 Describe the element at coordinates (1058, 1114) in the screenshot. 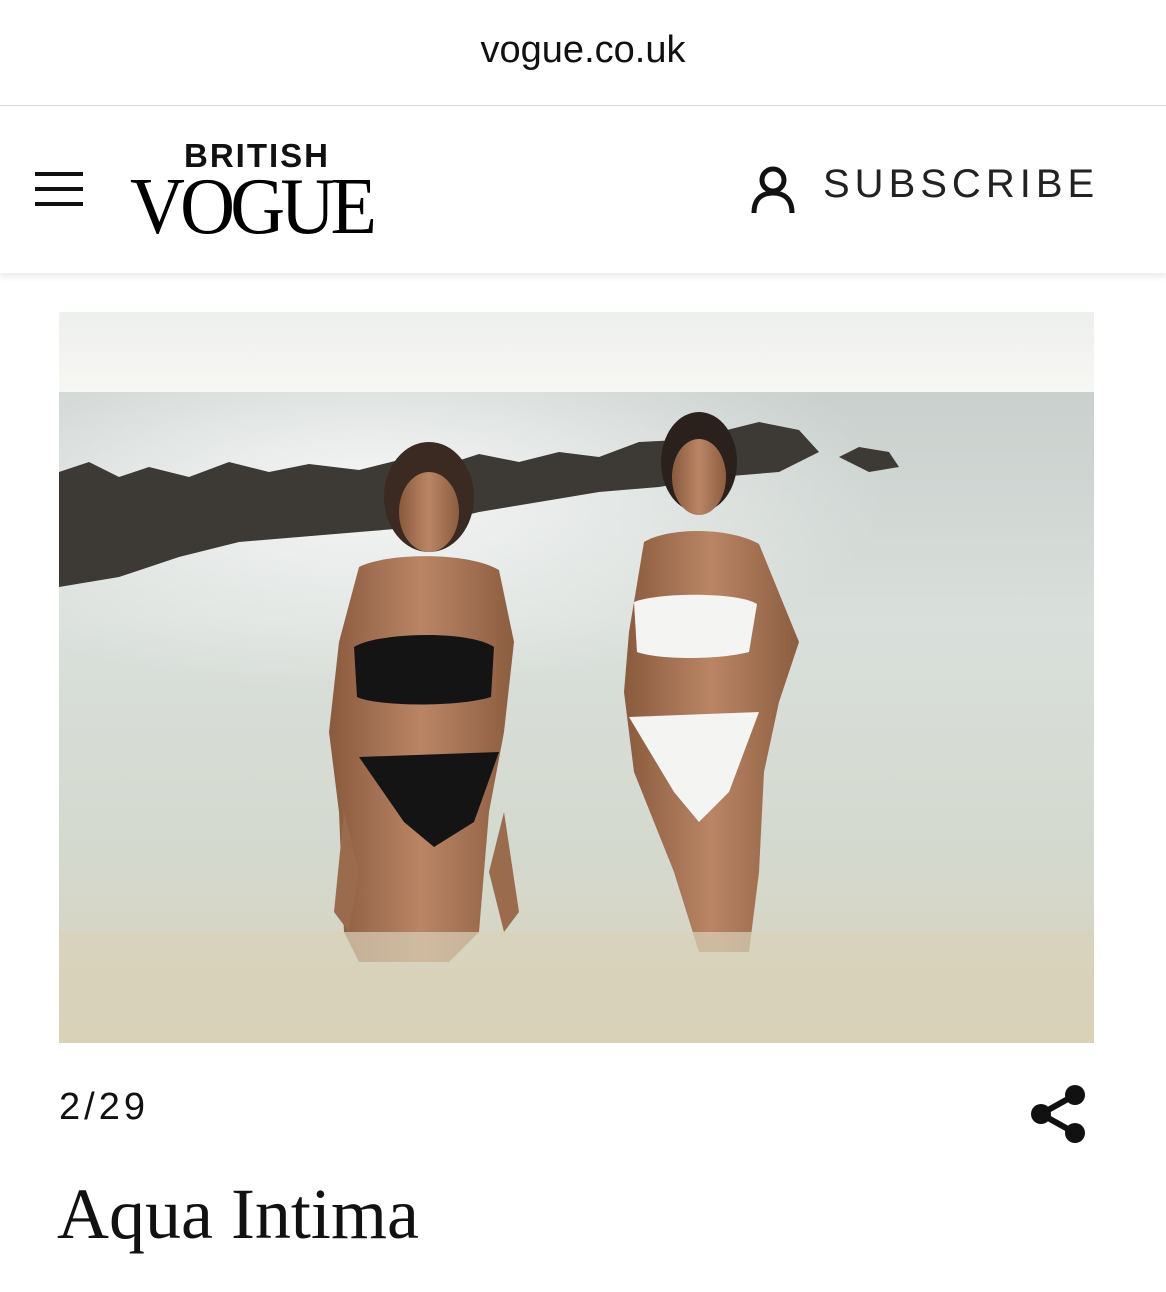

I see `share-icon` at that location.